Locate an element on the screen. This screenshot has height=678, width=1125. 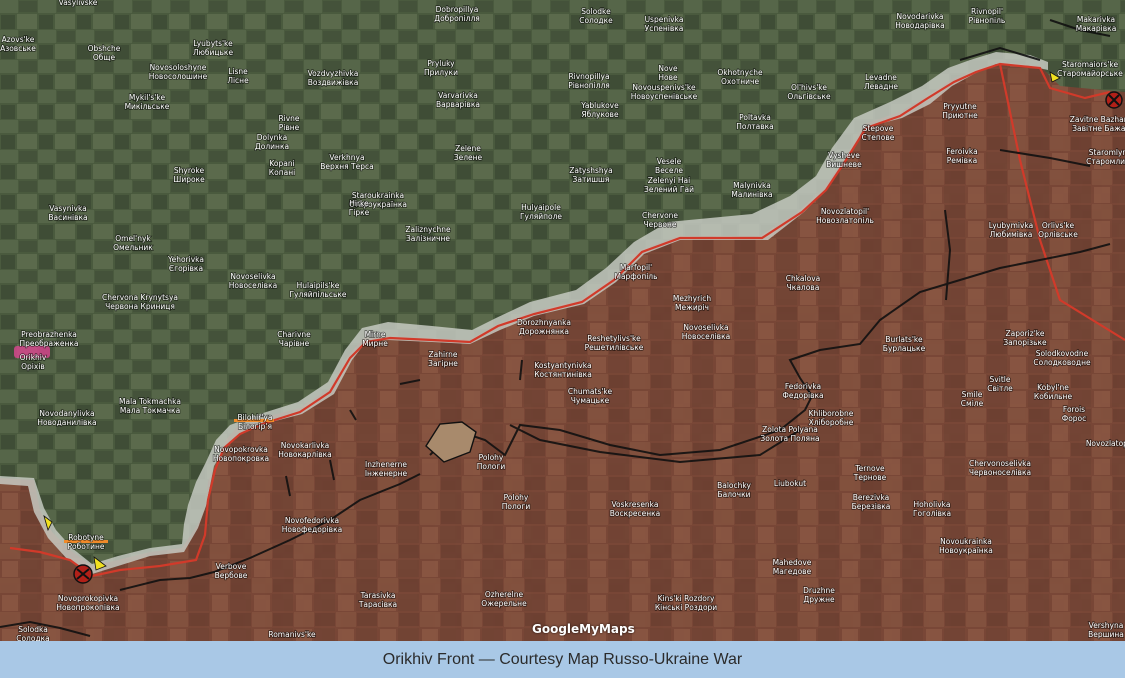
place-label: Vysheve is located at coordinates (844, 155).